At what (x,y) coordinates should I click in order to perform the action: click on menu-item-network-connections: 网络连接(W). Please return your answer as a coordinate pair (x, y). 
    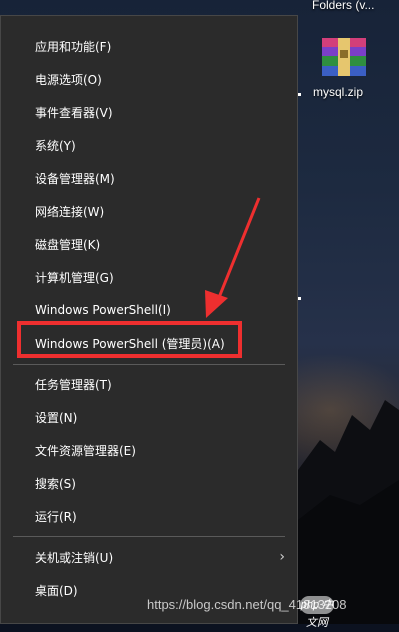
    Looking at the image, I should click on (149, 211).